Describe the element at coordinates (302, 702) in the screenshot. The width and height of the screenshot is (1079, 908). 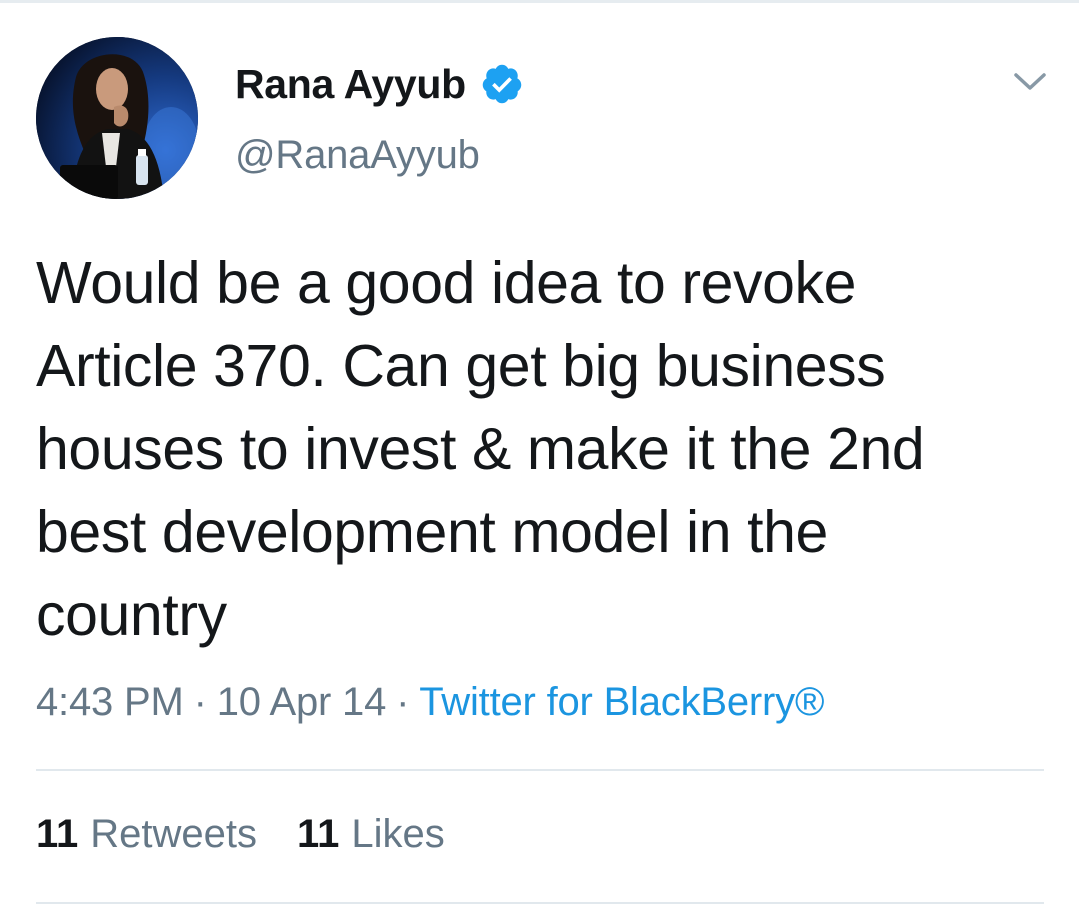
I see `tweet-date: 10 Apr 14` at that location.